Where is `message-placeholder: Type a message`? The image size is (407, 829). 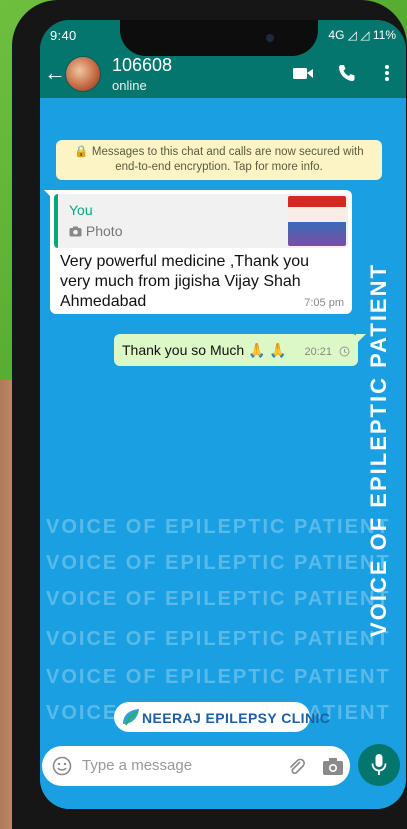 message-placeholder: Type a message is located at coordinates (137, 765).